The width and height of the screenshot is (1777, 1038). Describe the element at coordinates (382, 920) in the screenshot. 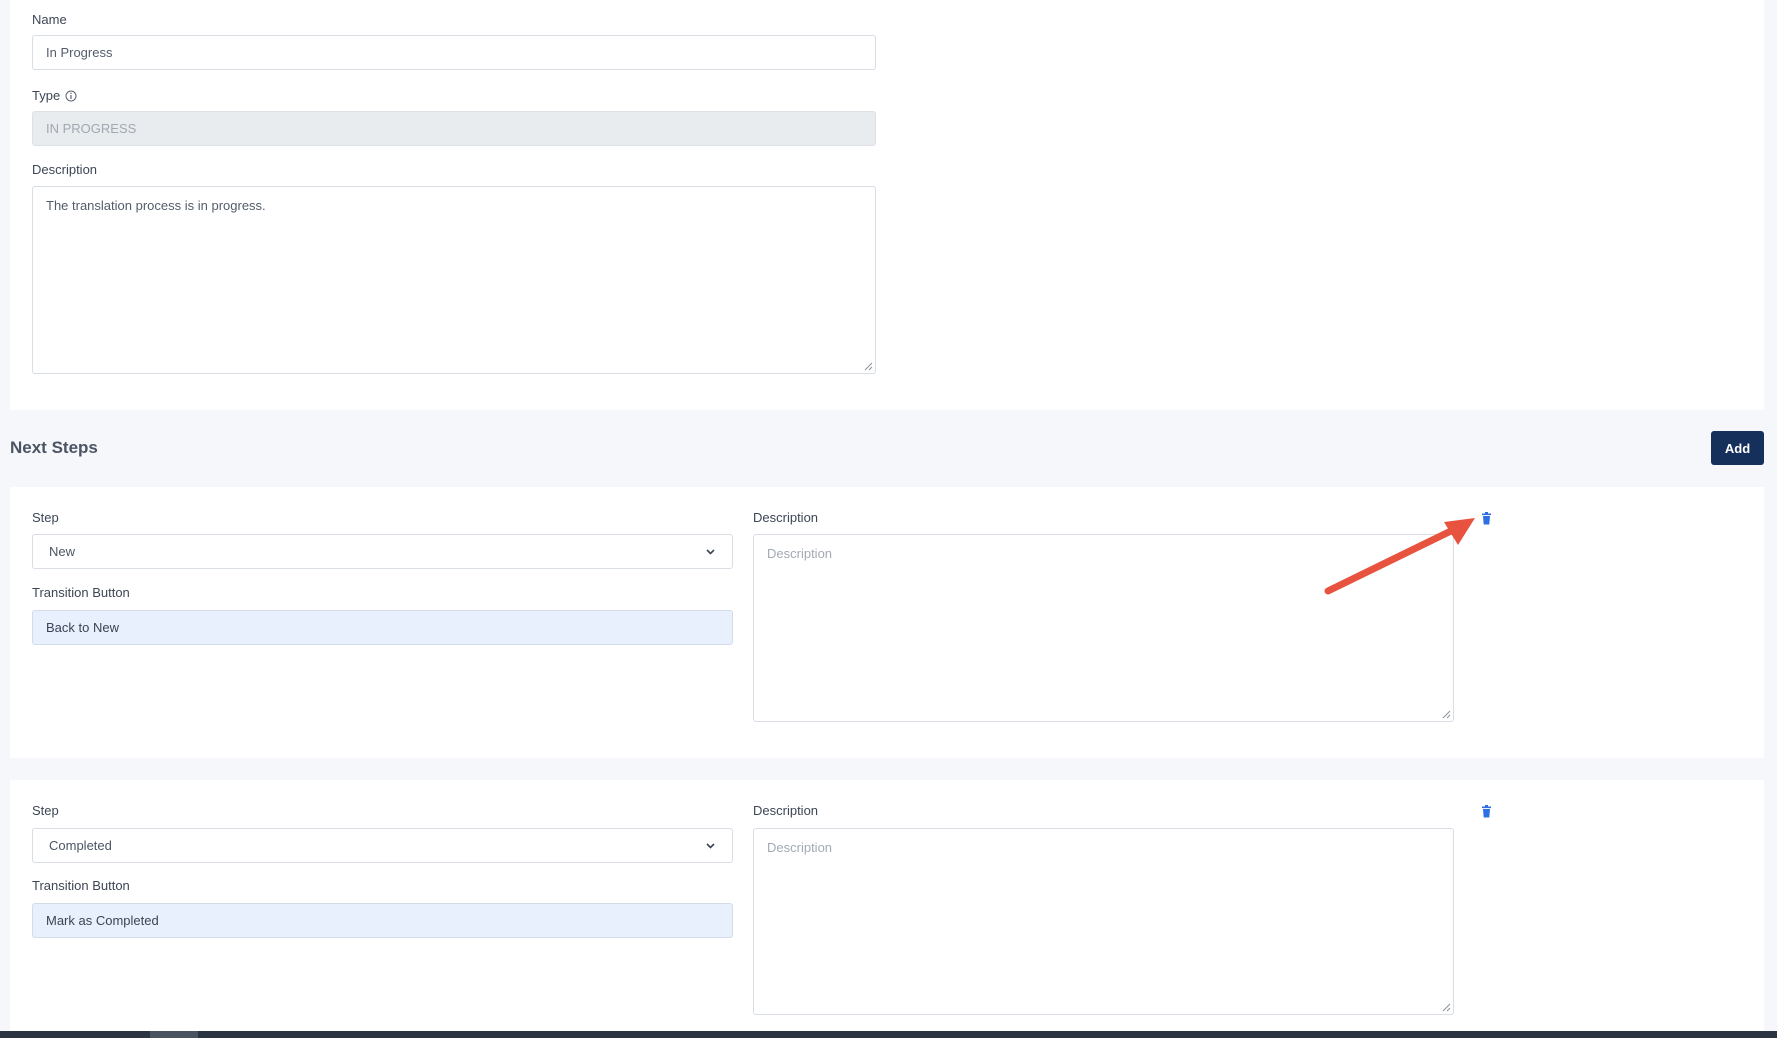

I see `transition-button-input: Mark as Completed` at that location.